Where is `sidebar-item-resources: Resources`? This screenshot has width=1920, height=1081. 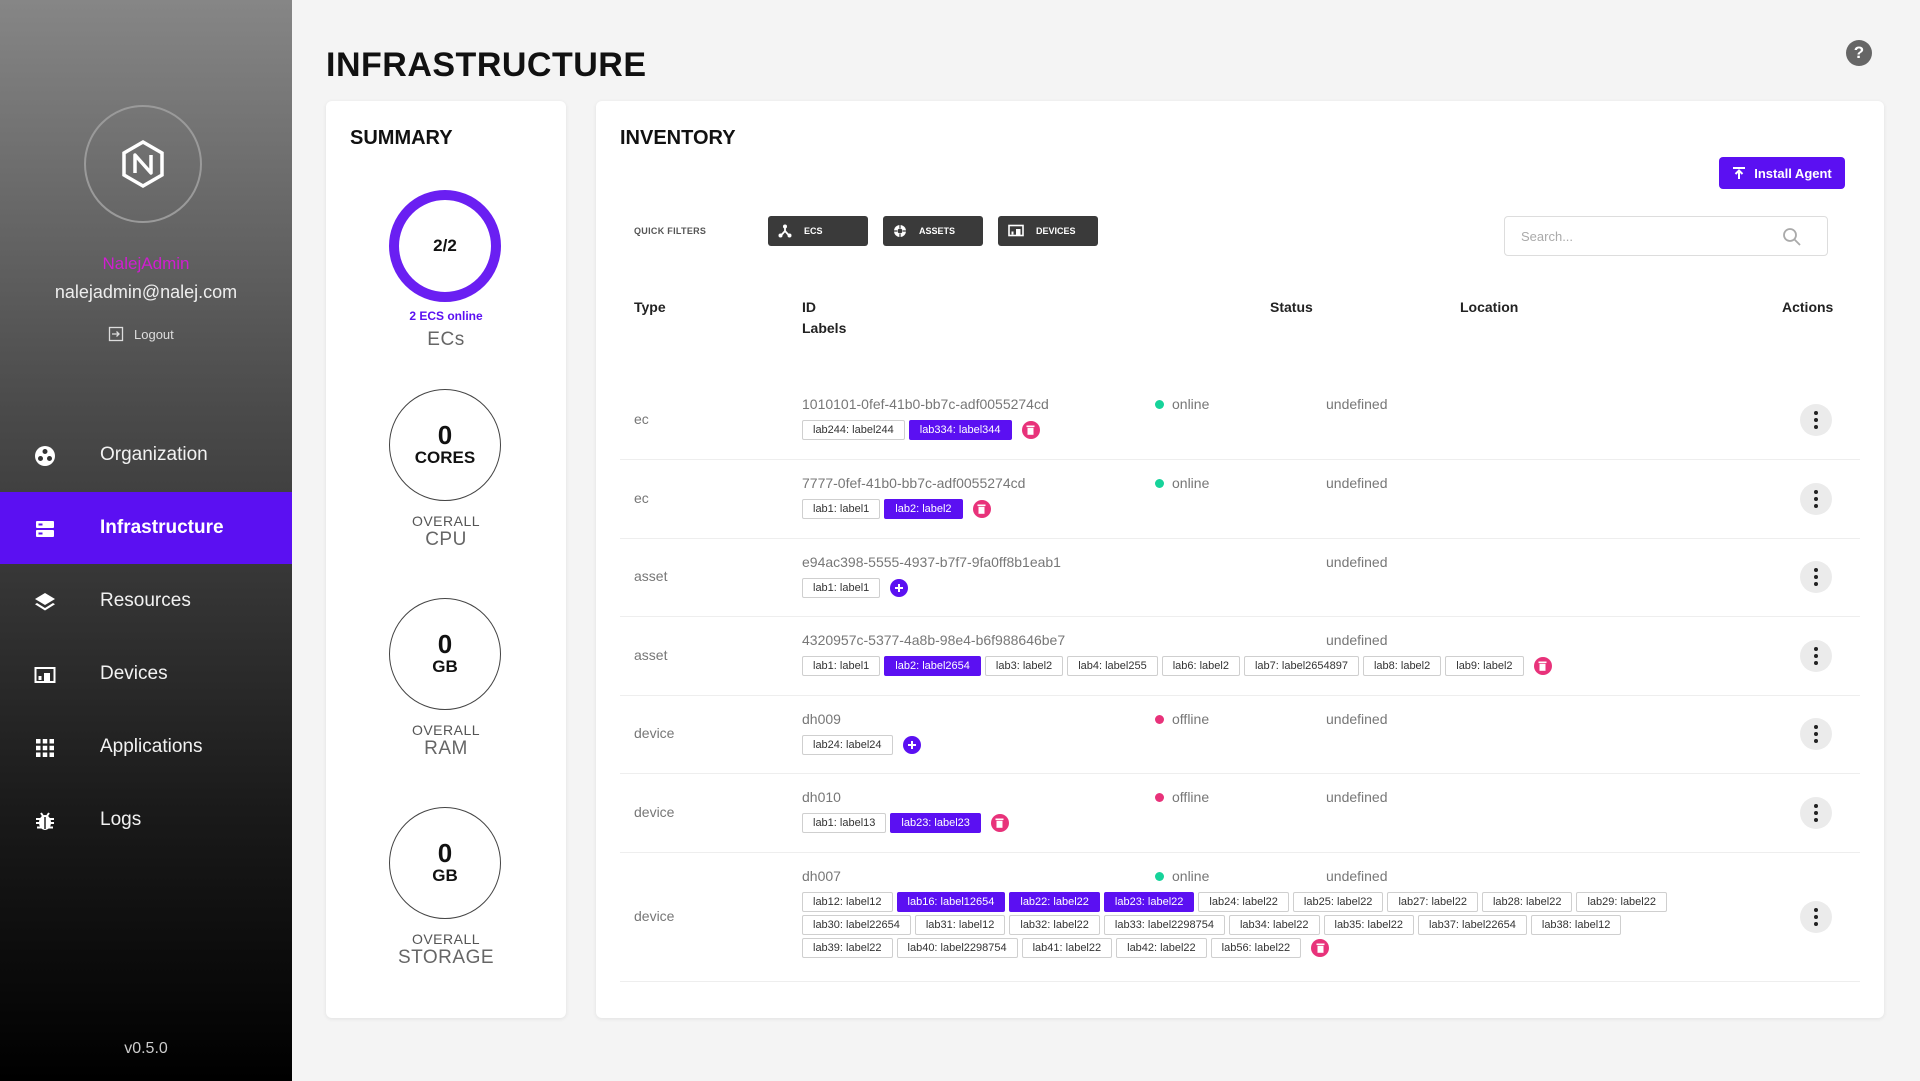 sidebar-item-resources: Resources is located at coordinates (146, 601).